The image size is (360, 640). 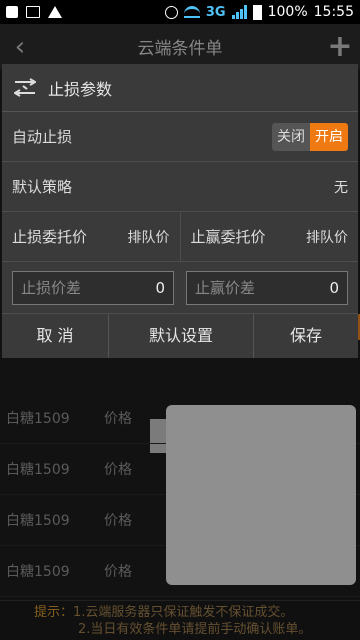 I want to click on dialog-header: 止损参数, so click(x=180, y=88).